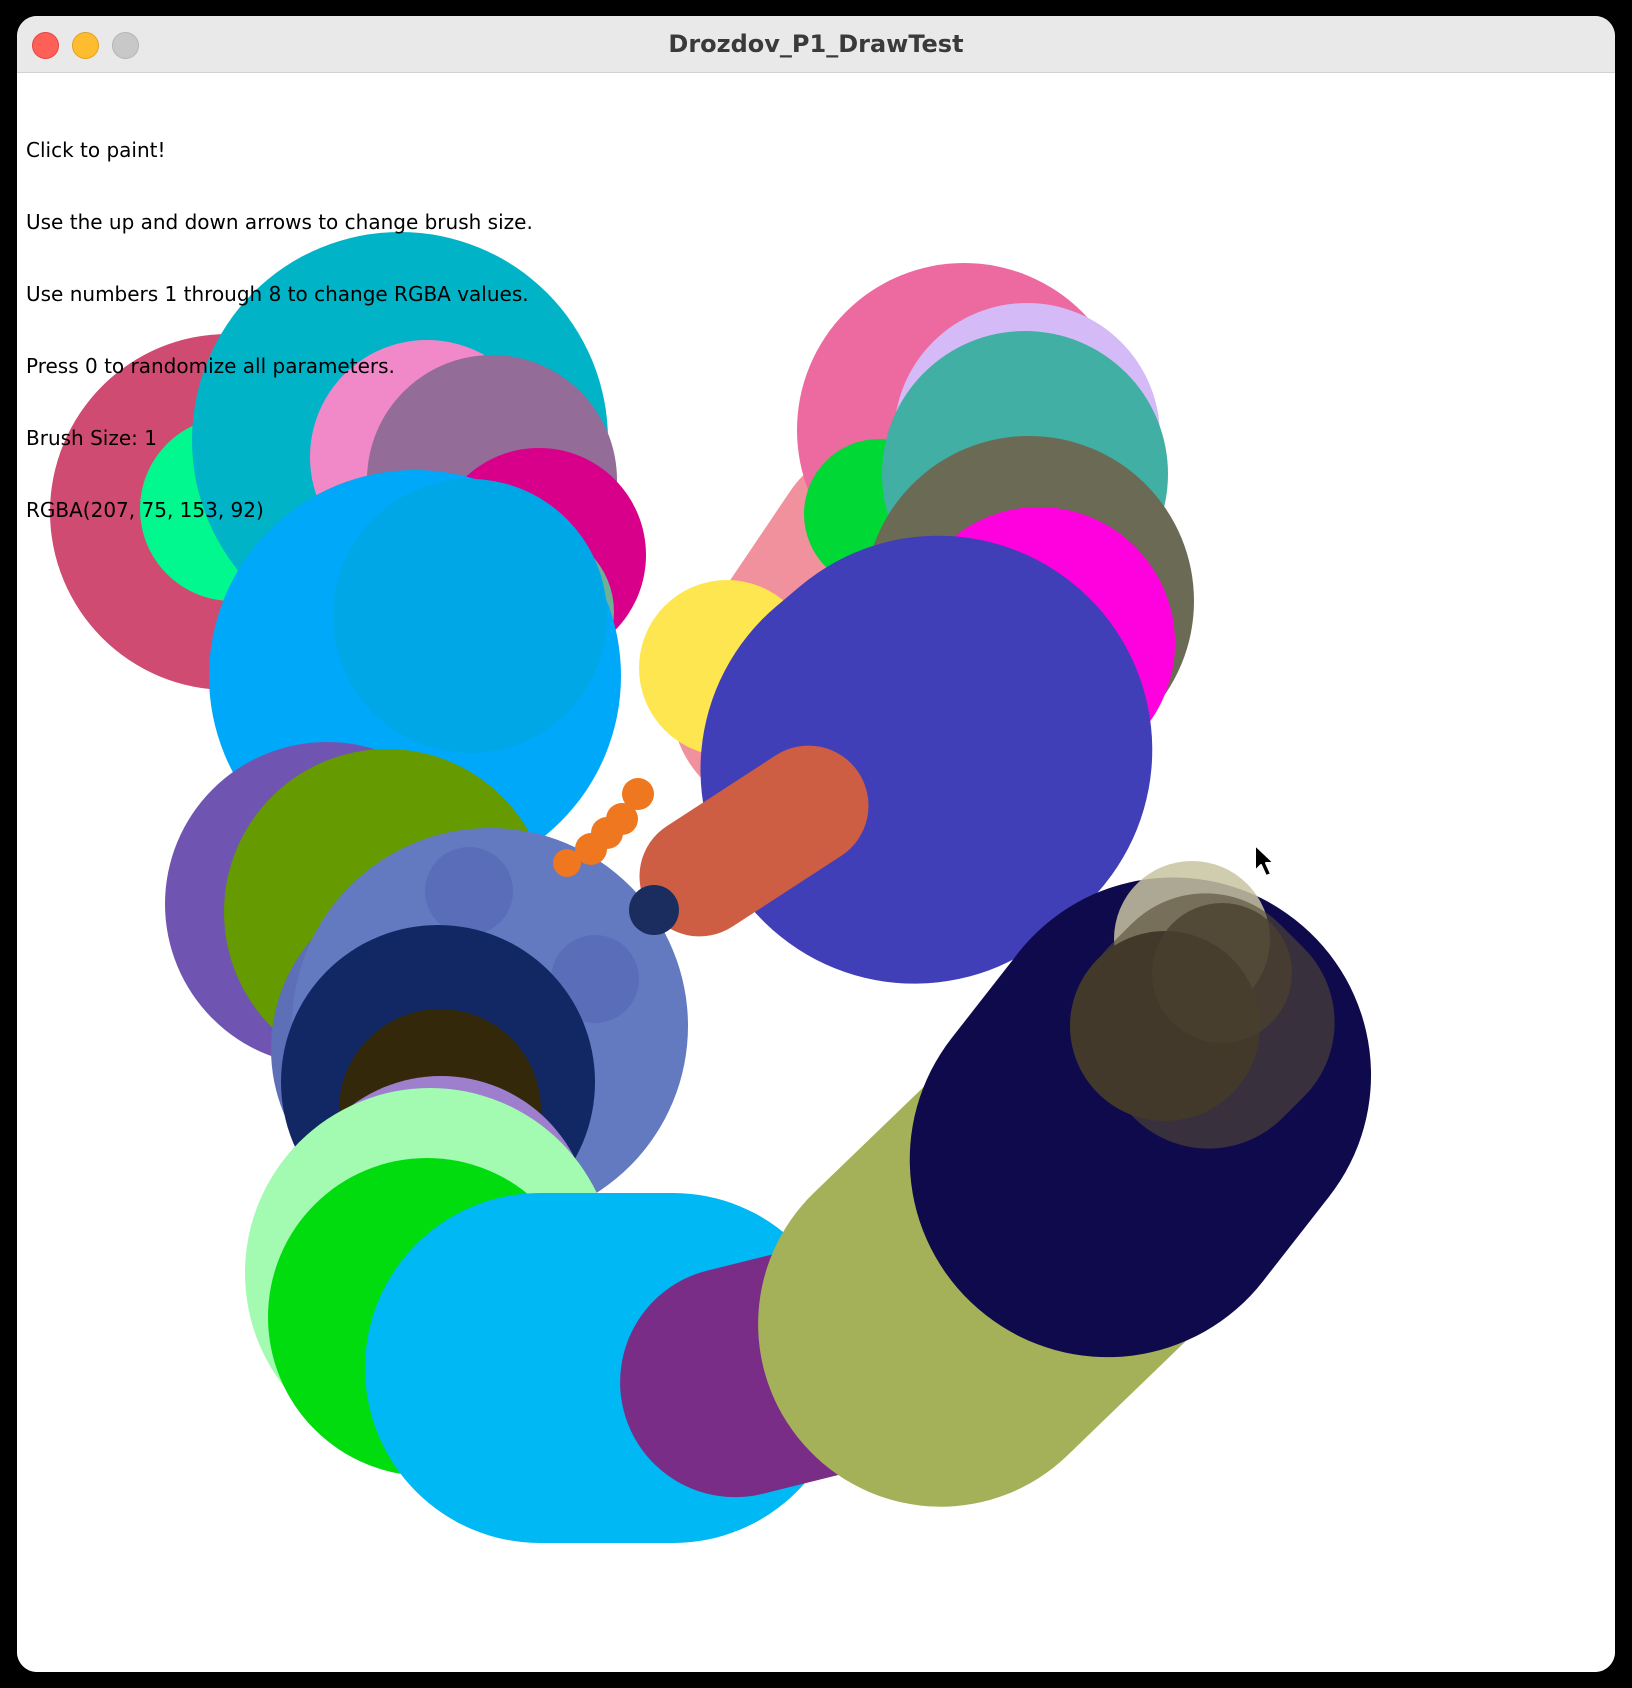 The height and width of the screenshot is (1688, 1632). I want to click on brush-size-readout: Brush Size: 1, so click(91, 438).